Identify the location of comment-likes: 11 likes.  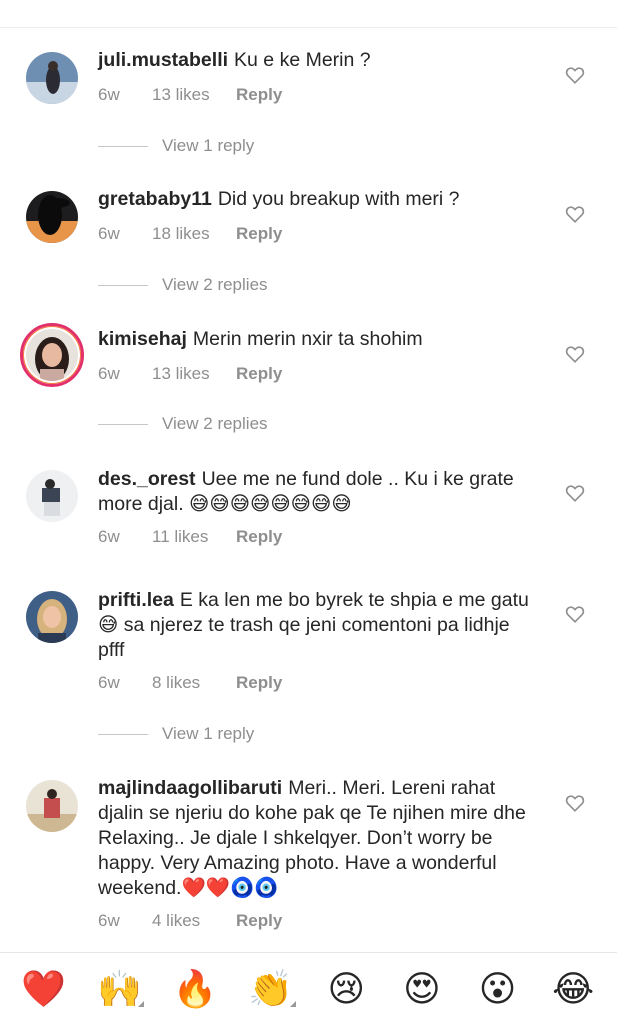
(194, 537).